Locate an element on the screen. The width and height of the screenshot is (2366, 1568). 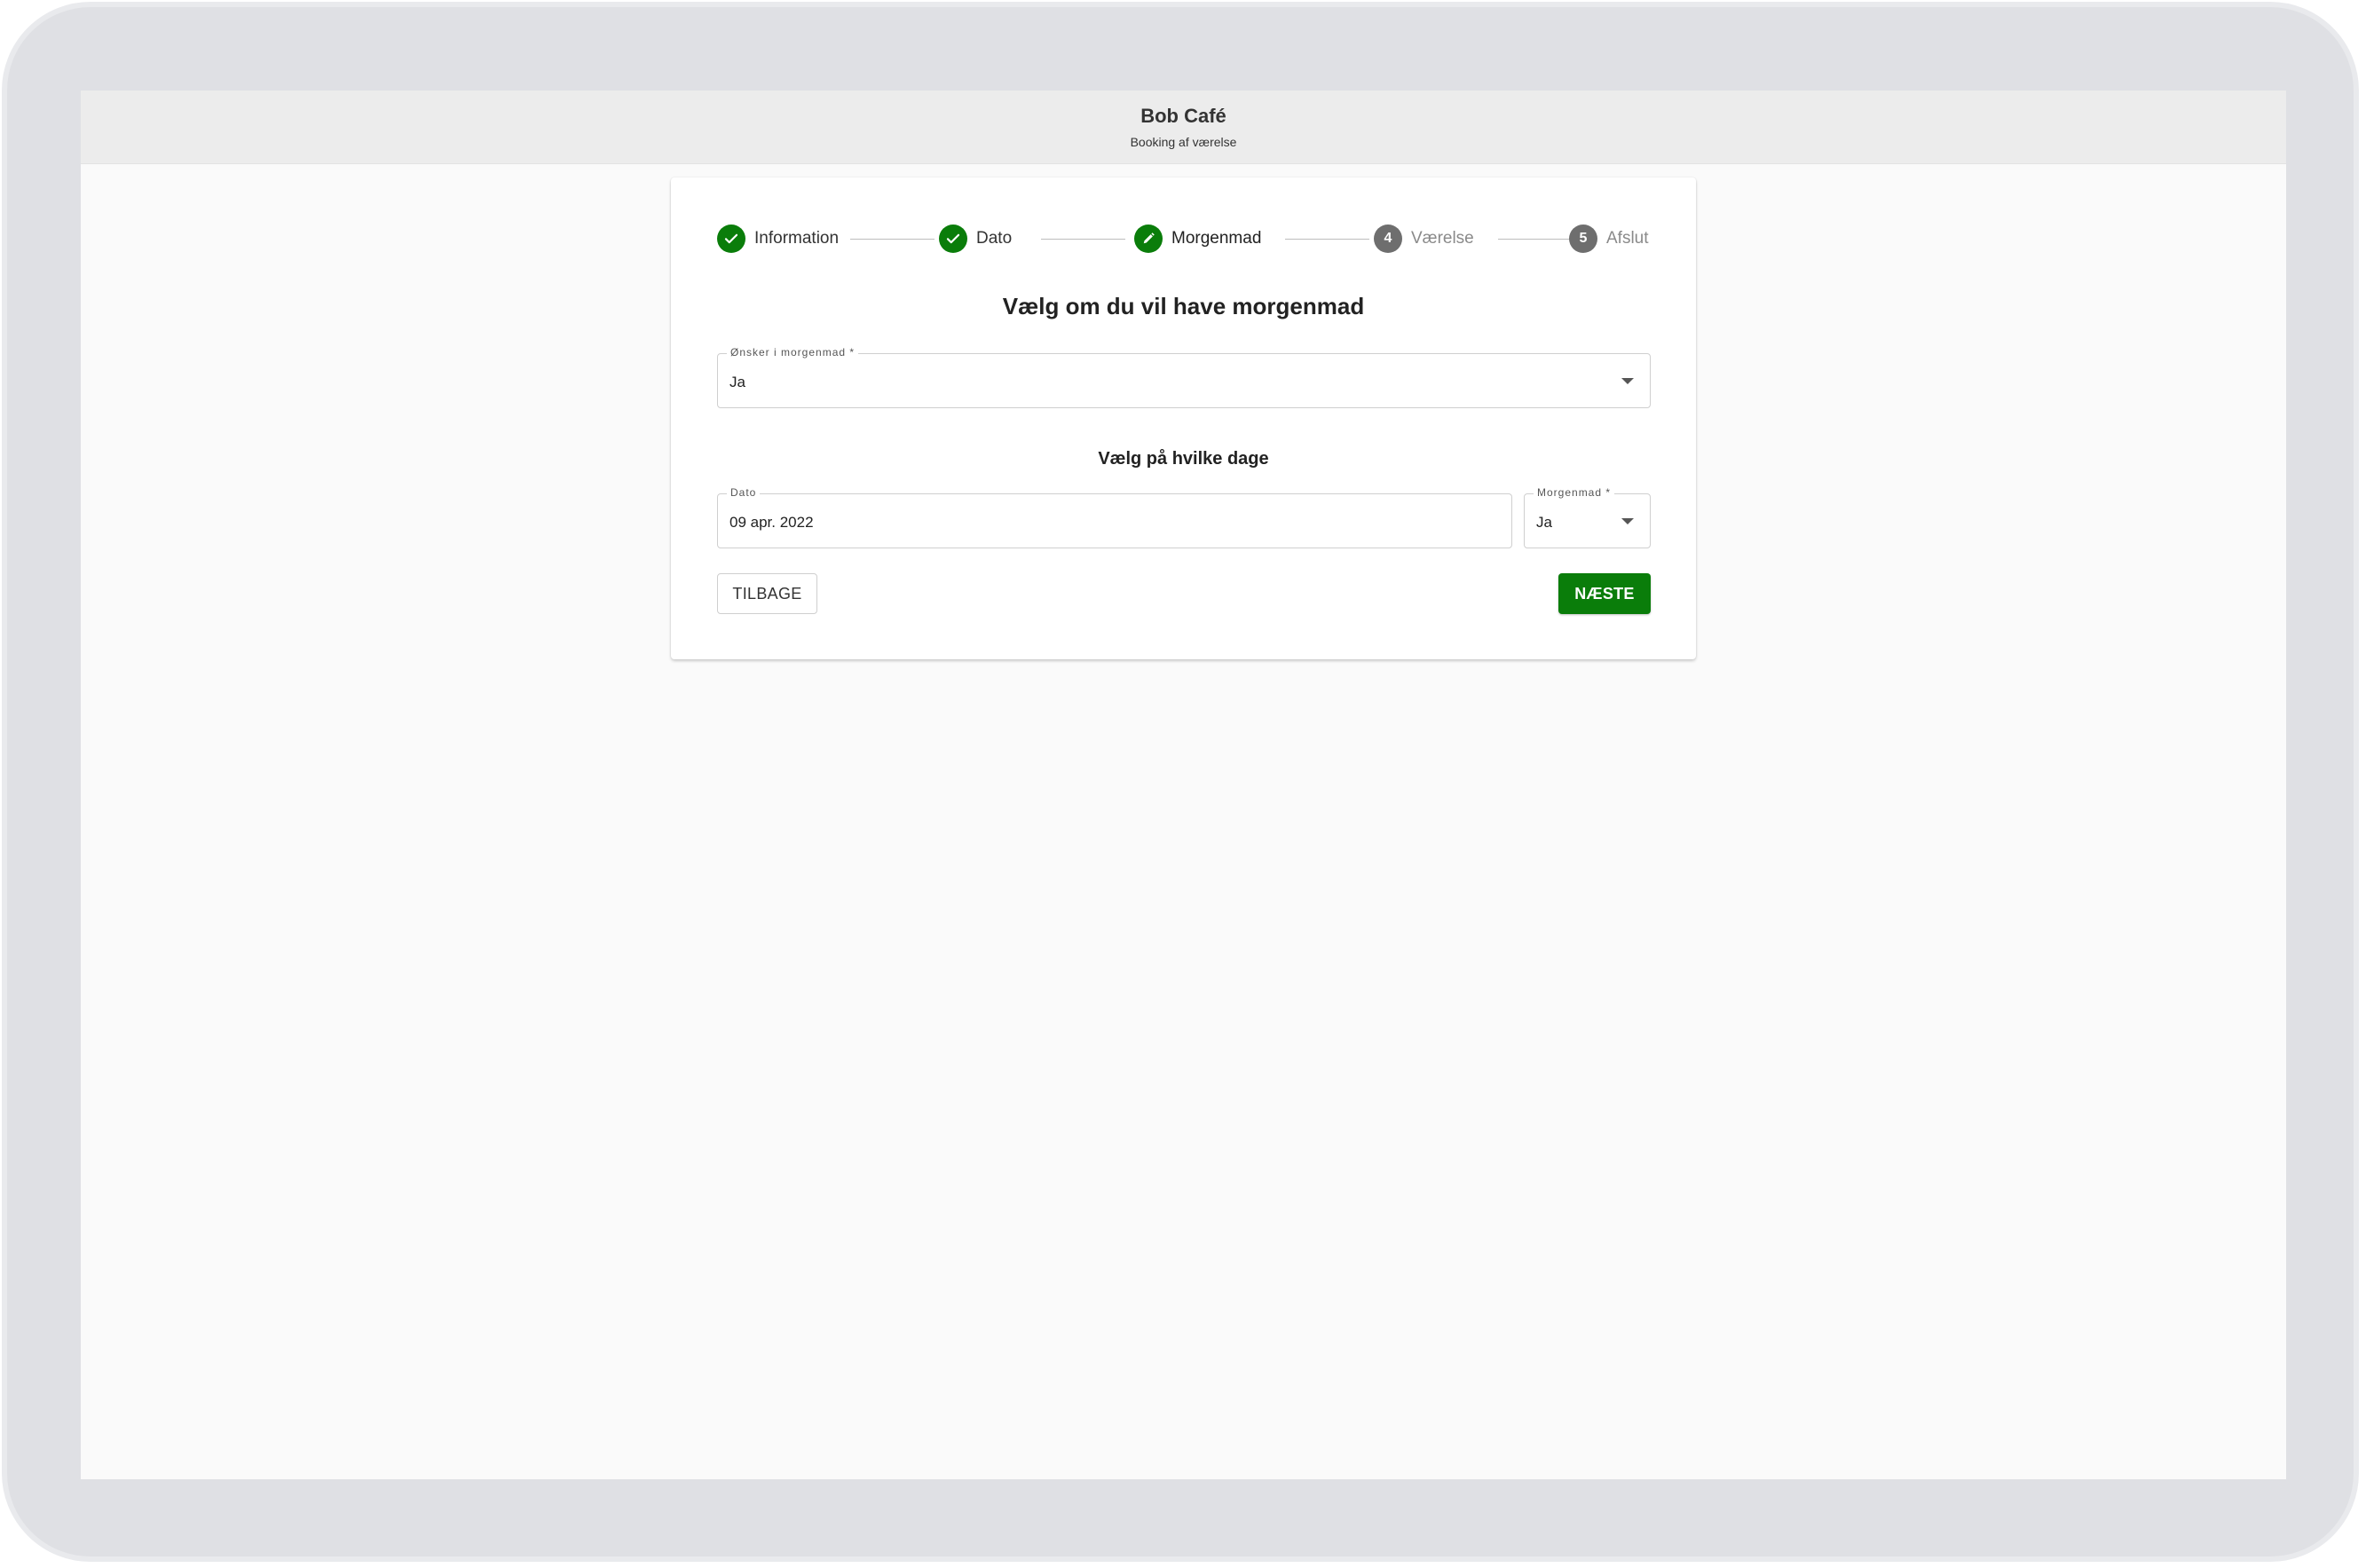
form-heading: Vælg om du vil have morgenmad is located at coordinates (1183, 306).